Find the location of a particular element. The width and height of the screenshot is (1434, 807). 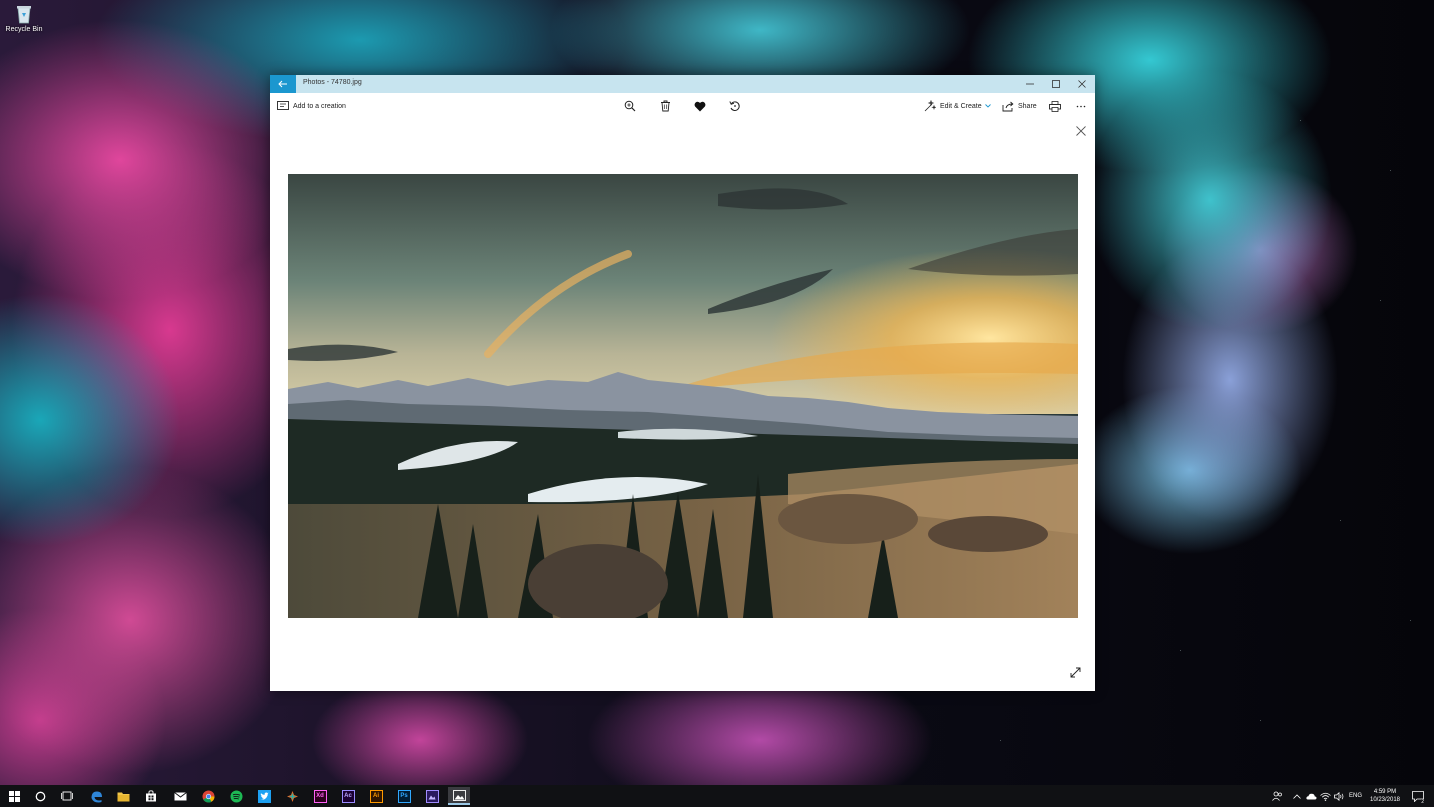

close-viewer-button is located at coordinates (1081, 131).